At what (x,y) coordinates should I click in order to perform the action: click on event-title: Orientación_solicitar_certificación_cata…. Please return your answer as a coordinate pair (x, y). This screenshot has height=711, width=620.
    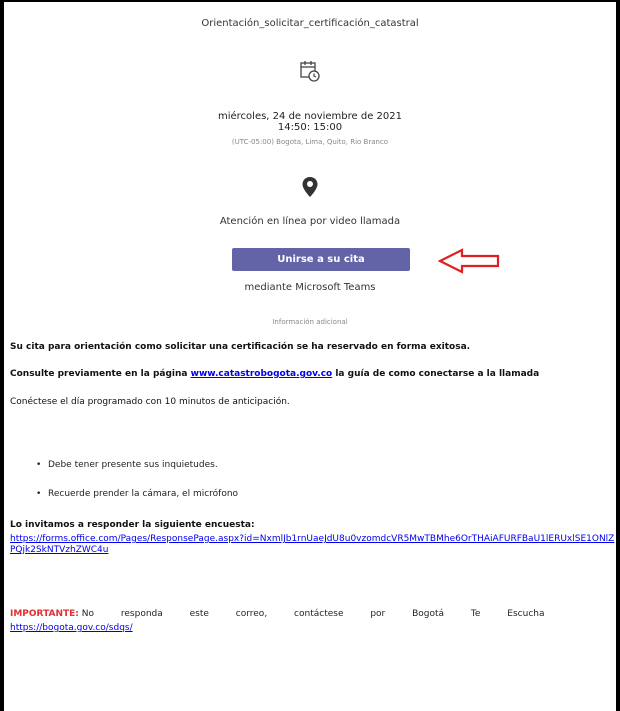
    Looking at the image, I should click on (310, 23).